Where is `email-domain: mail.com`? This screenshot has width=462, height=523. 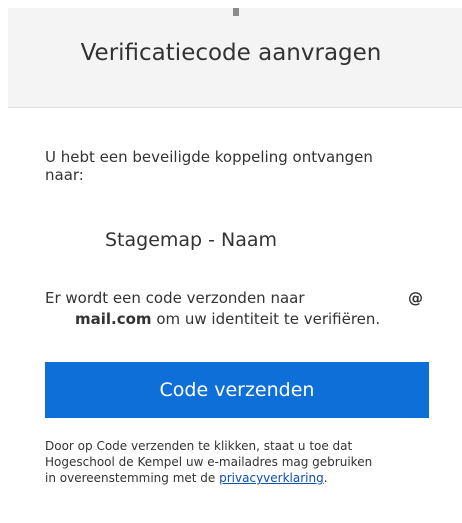 email-domain: mail.com is located at coordinates (113, 319).